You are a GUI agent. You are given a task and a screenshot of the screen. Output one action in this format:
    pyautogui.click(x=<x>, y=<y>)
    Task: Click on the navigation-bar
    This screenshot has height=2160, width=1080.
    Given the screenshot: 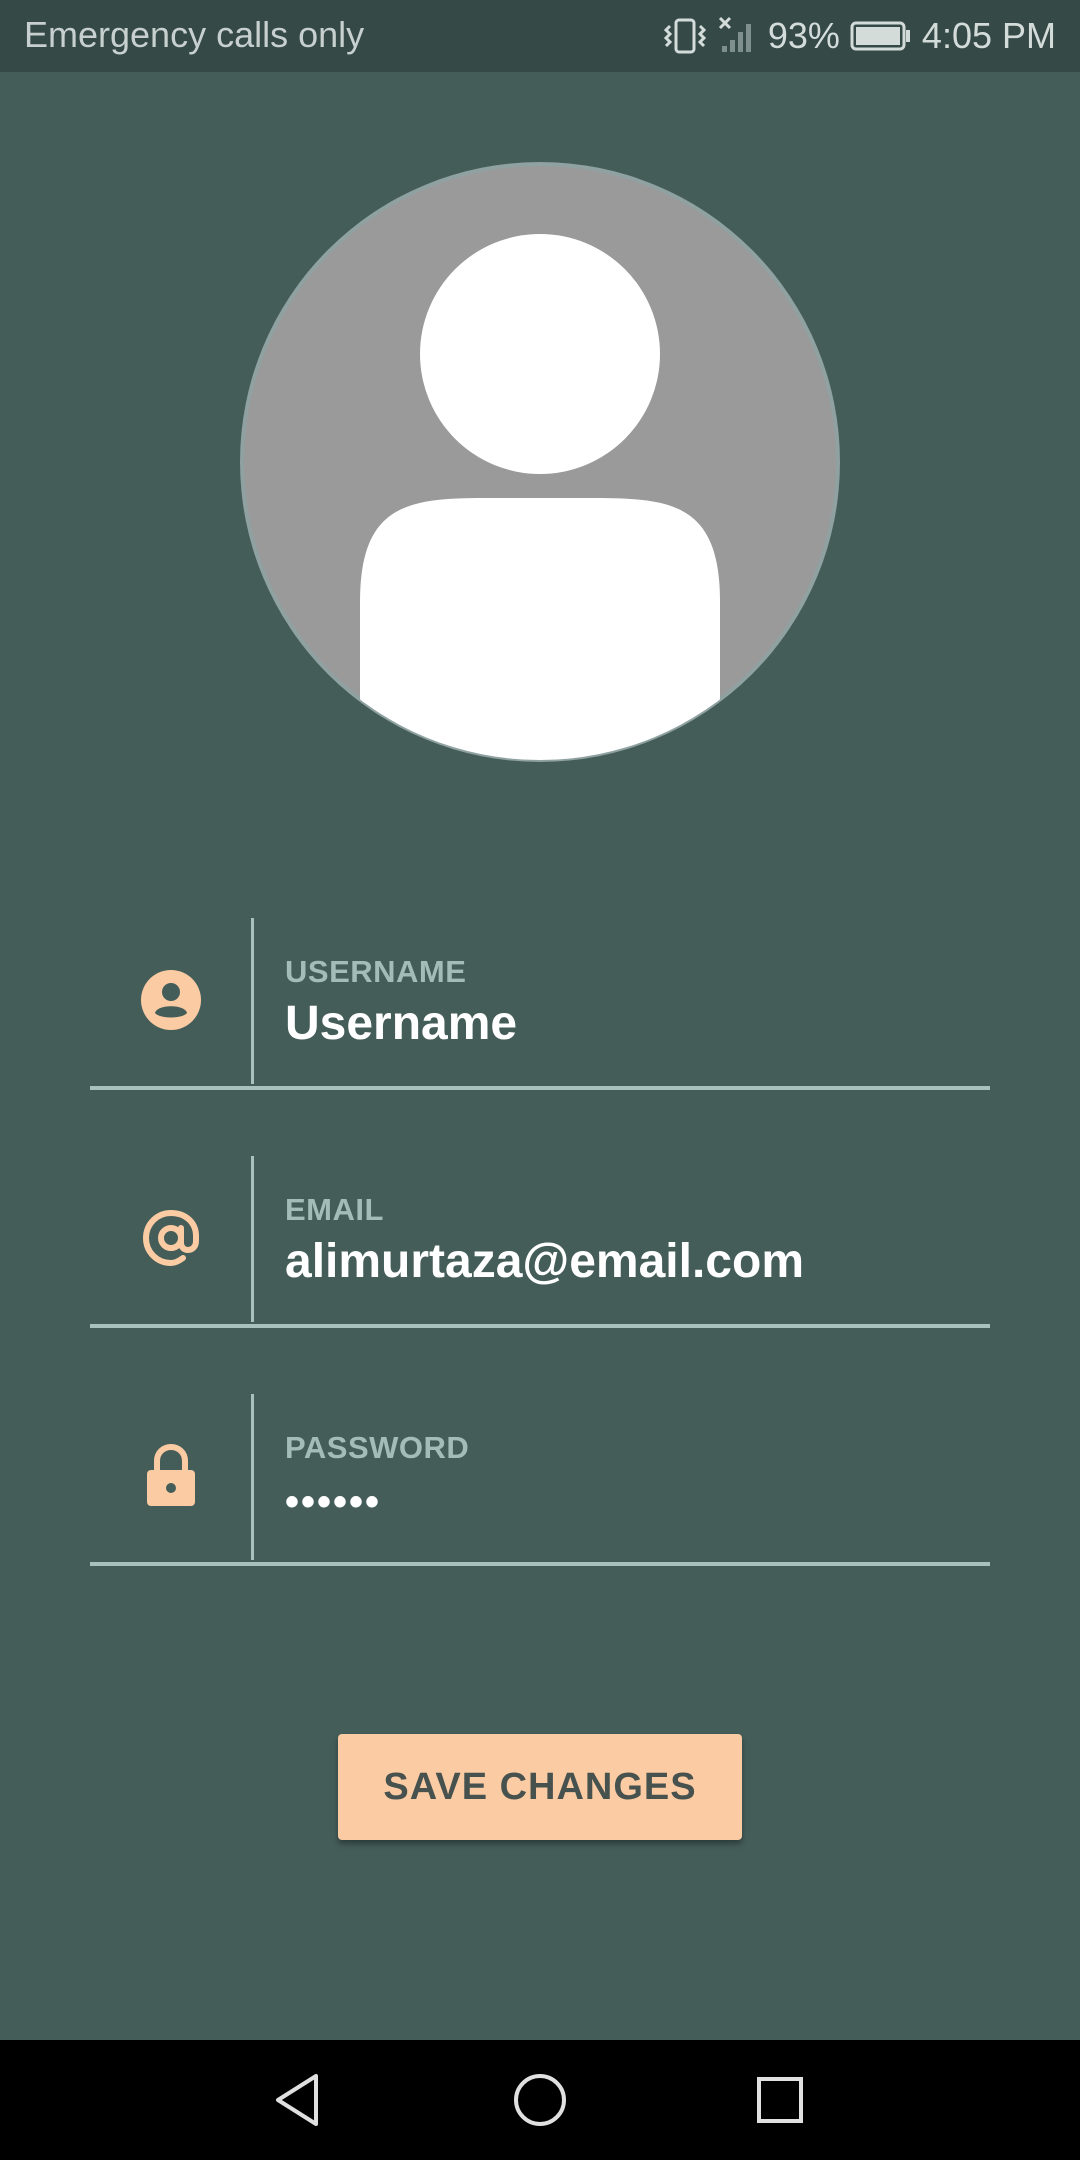 What is the action you would take?
    pyautogui.click(x=540, y=2100)
    